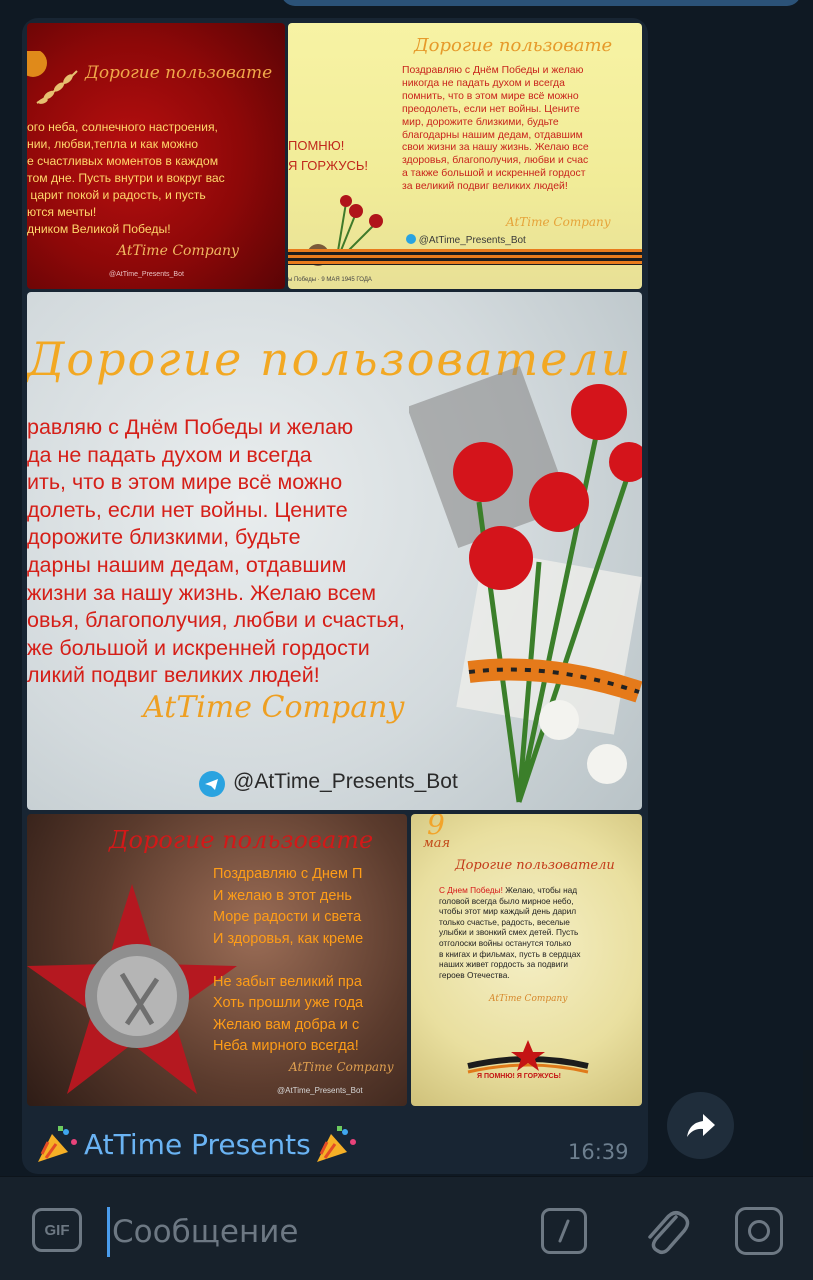  I want to click on photo-bot-handle-text: @AtTime_Presents_Bot, so click(472, 240).